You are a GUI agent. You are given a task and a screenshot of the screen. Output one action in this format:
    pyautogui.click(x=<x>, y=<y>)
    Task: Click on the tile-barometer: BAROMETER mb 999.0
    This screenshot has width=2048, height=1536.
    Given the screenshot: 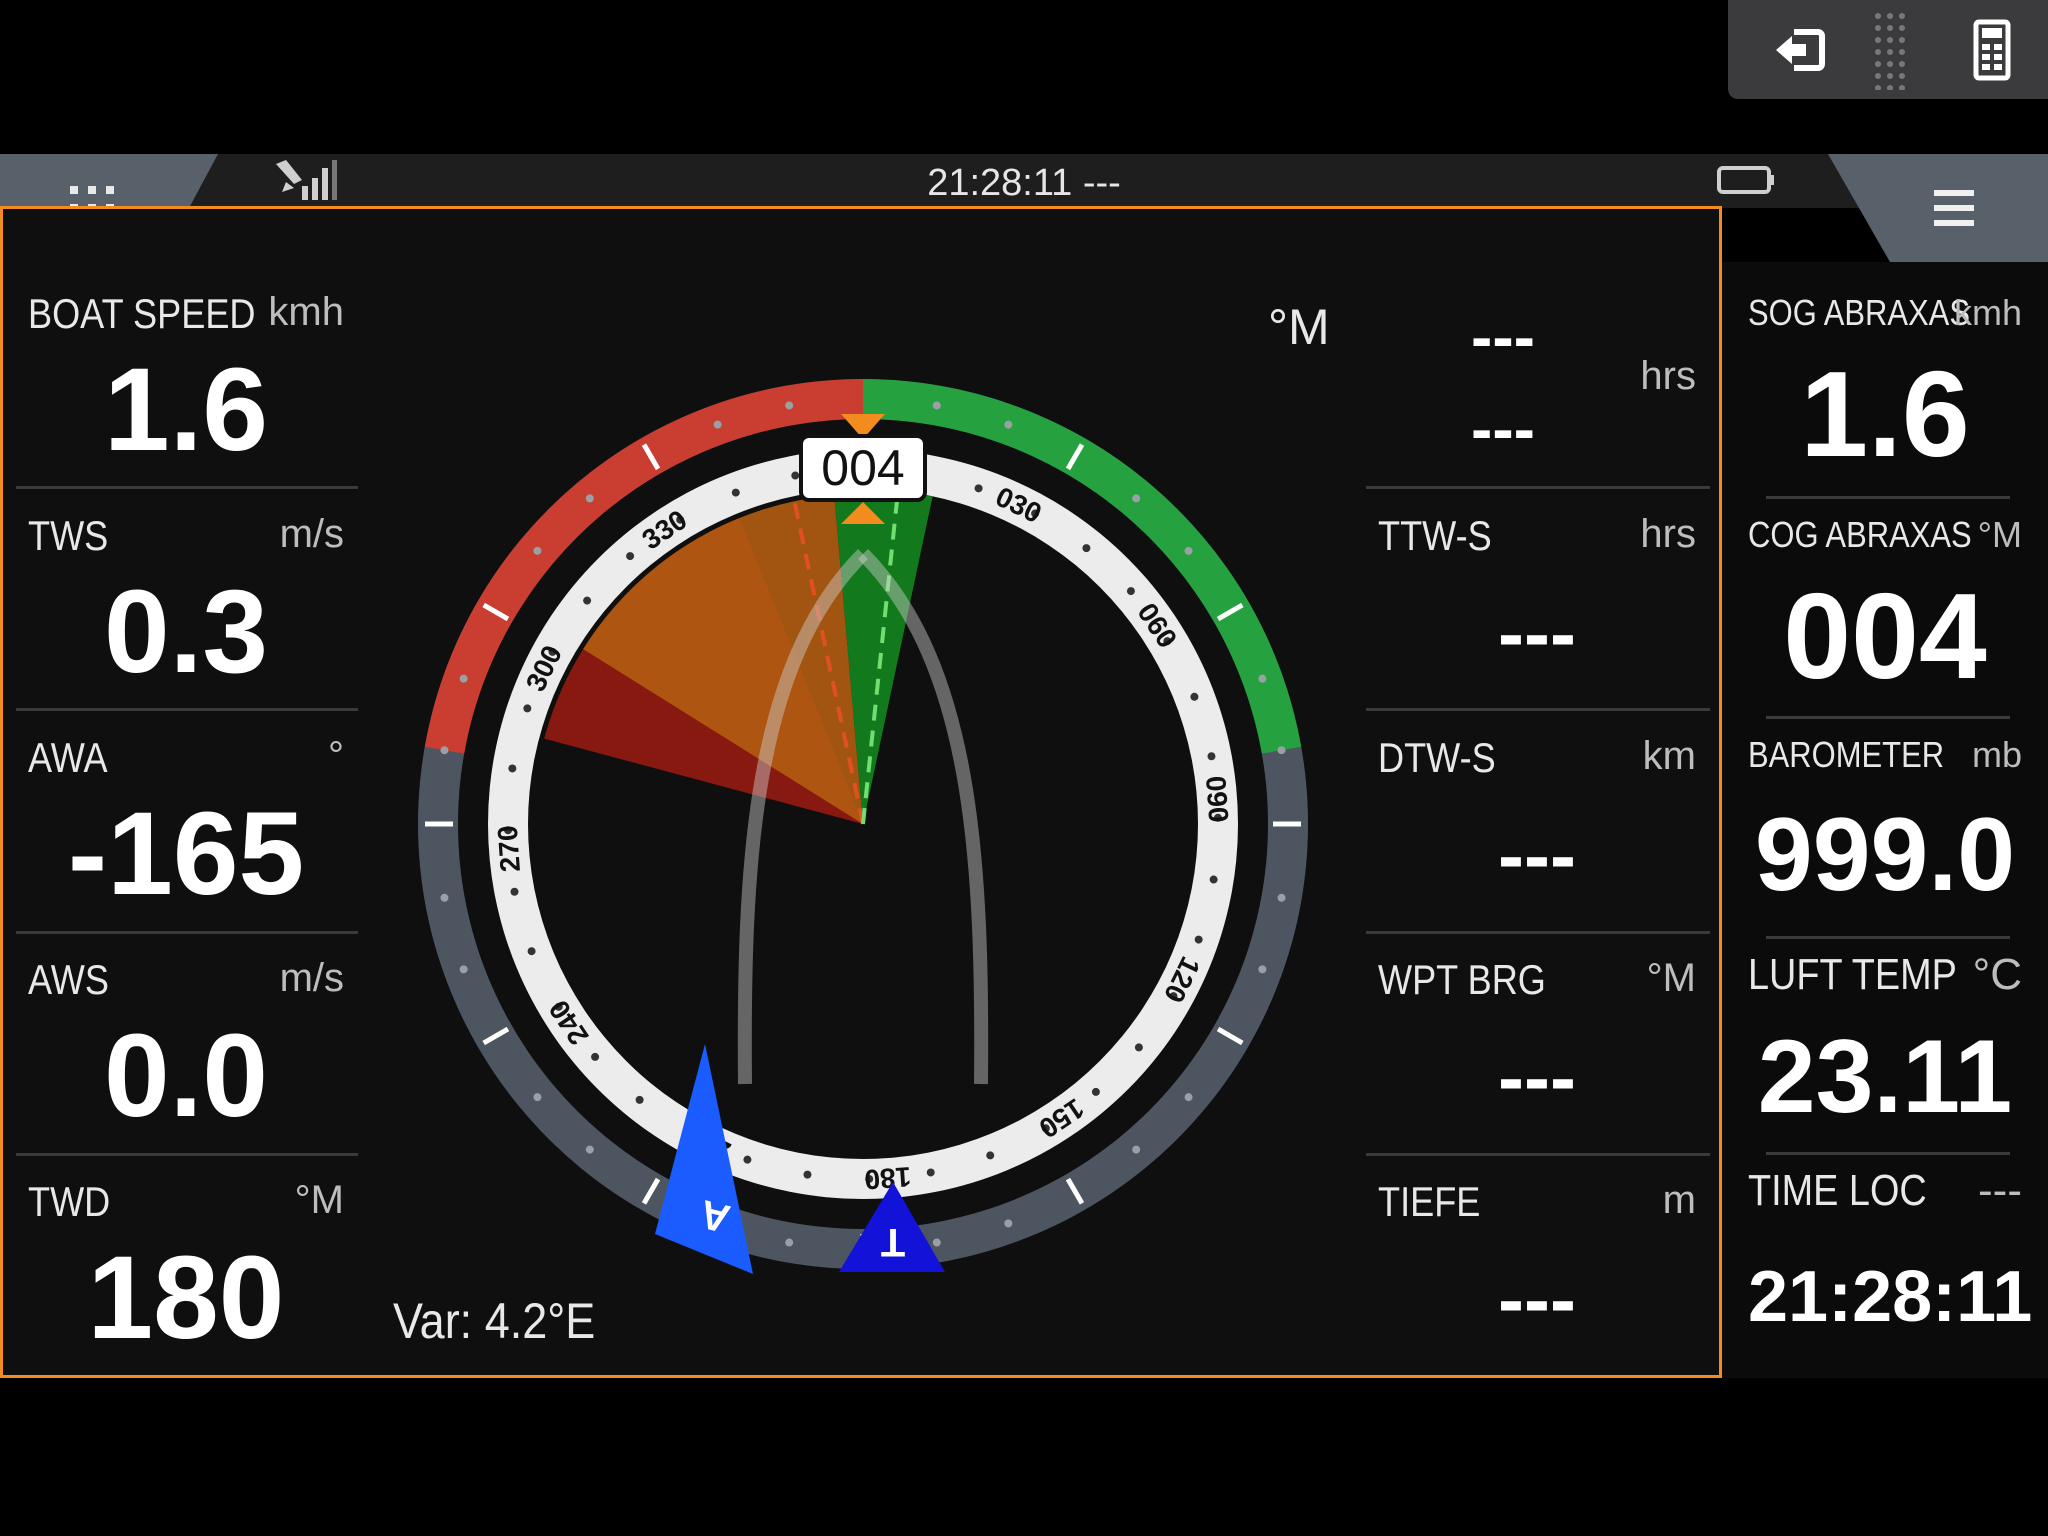 What is the action you would take?
    pyautogui.click(x=1885, y=829)
    